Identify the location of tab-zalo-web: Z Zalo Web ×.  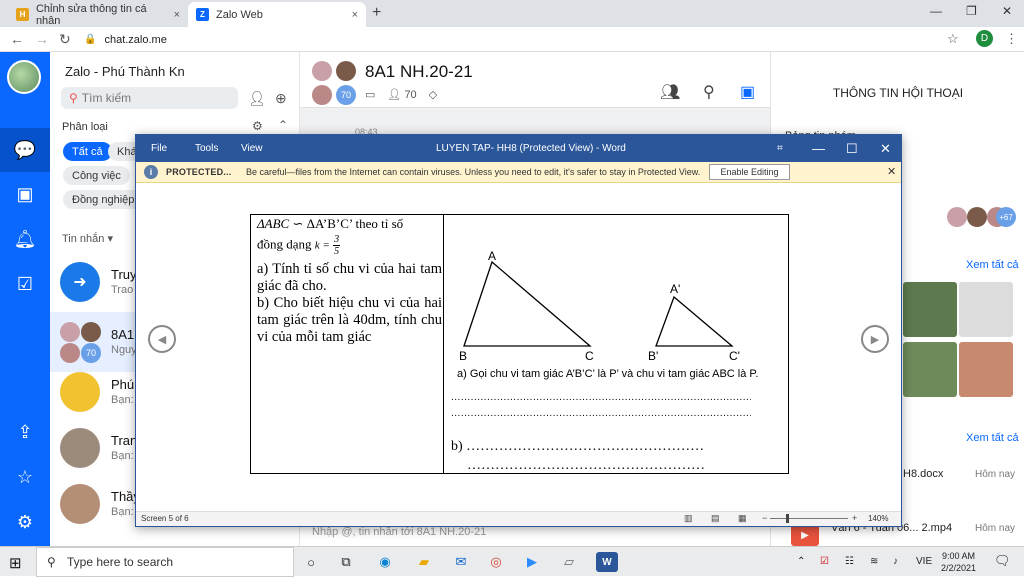
(277, 14).